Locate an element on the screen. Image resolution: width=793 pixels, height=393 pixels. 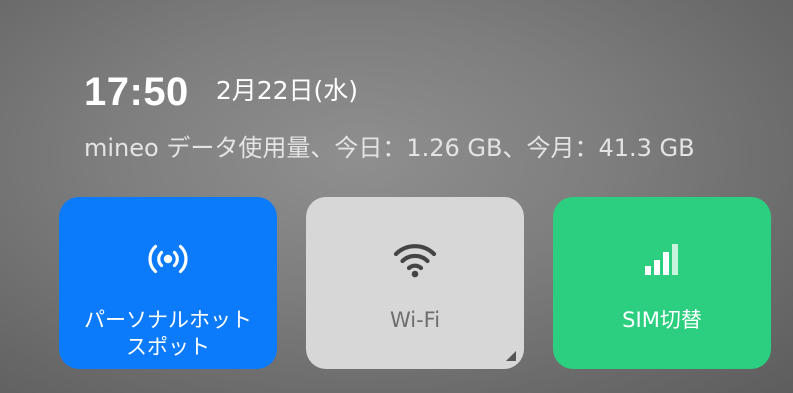
expand-corner-icon is located at coordinates (511, 356).